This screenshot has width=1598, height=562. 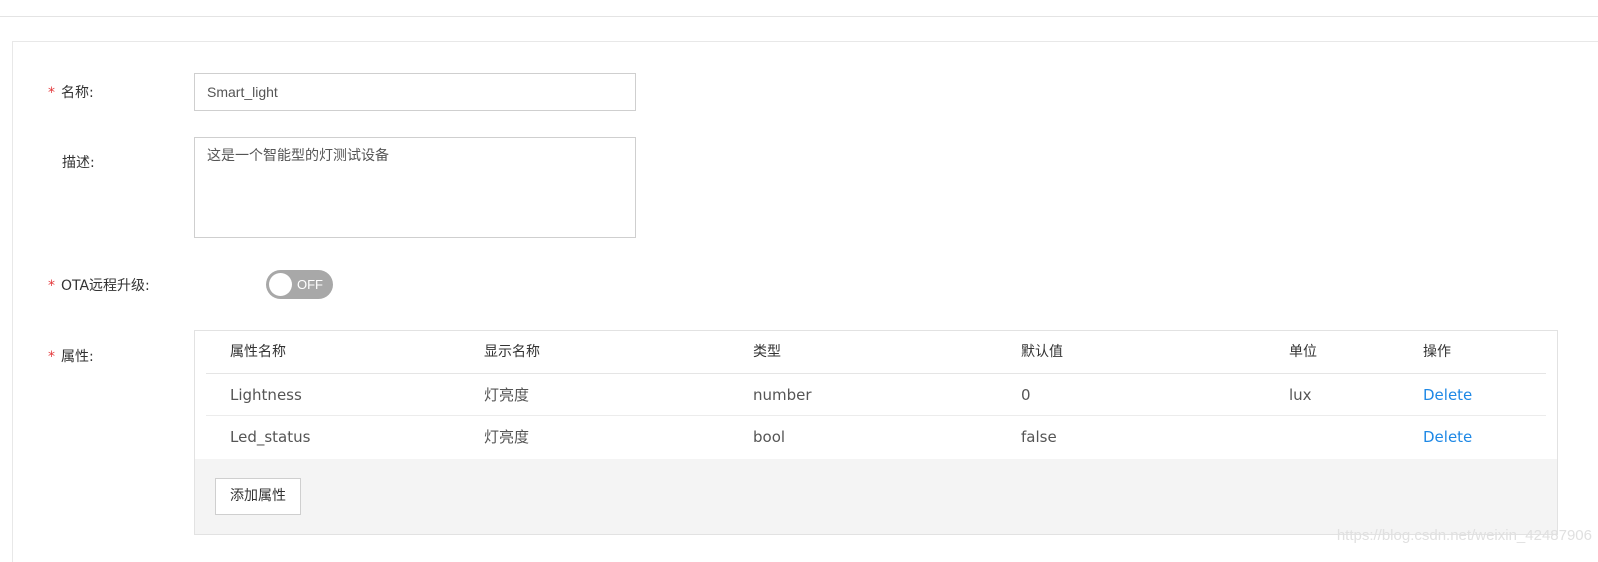 What do you see at coordinates (266, 395) in the screenshot?
I see `attribute-name: Lightness` at bounding box center [266, 395].